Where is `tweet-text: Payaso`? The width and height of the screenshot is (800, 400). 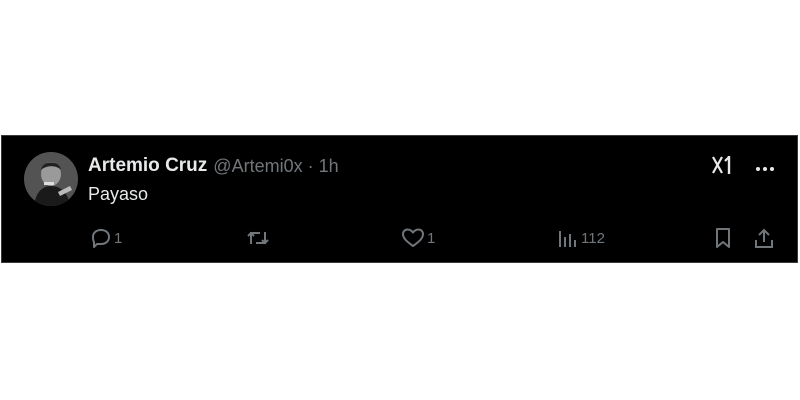
tweet-text: Payaso is located at coordinates (118, 194).